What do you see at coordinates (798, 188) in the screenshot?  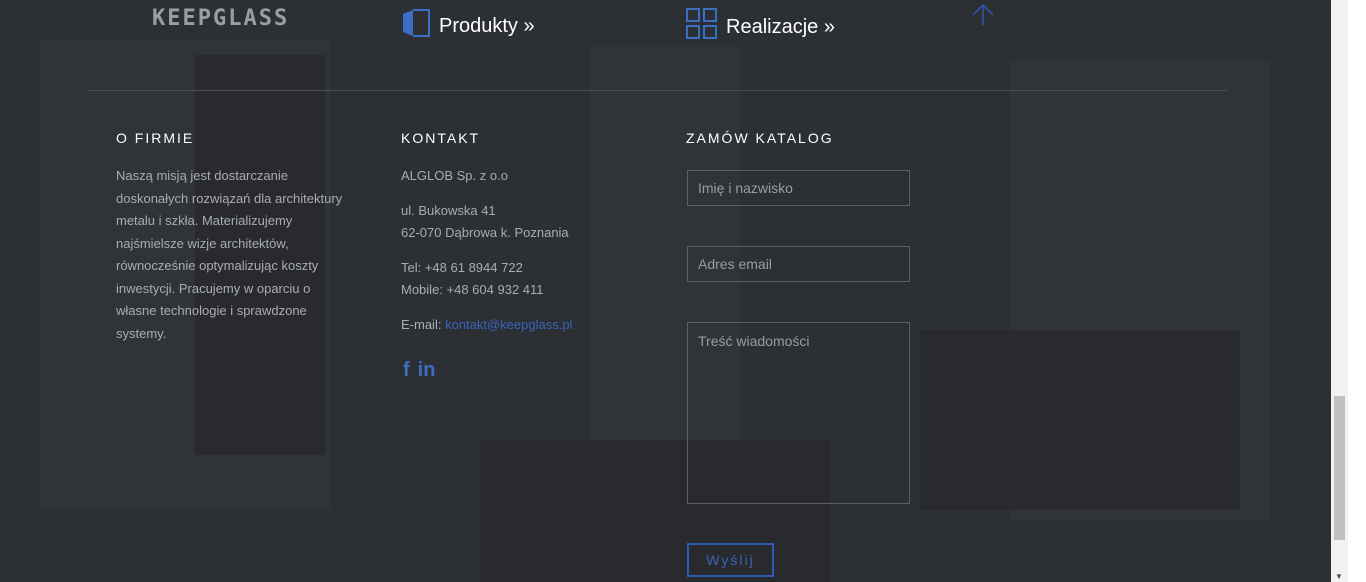 I see `name-field` at bounding box center [798, 188].